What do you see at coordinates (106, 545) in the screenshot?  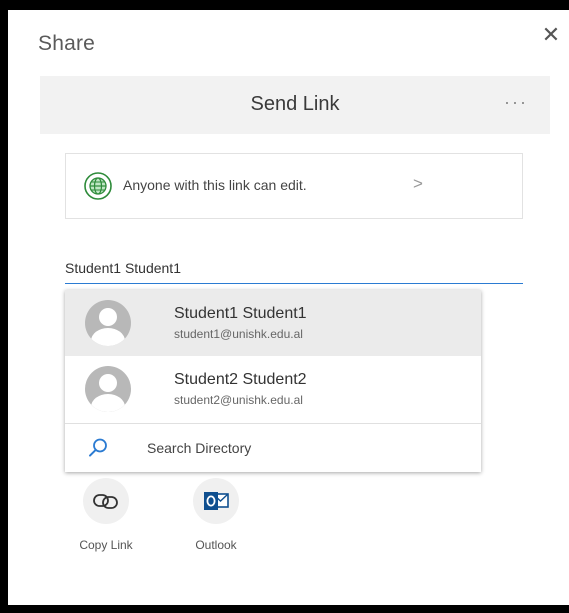 I see `copy-link-label: Copy Link` at bounding box center [106, 545].